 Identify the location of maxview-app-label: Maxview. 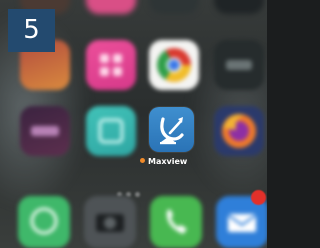
(175, 162).